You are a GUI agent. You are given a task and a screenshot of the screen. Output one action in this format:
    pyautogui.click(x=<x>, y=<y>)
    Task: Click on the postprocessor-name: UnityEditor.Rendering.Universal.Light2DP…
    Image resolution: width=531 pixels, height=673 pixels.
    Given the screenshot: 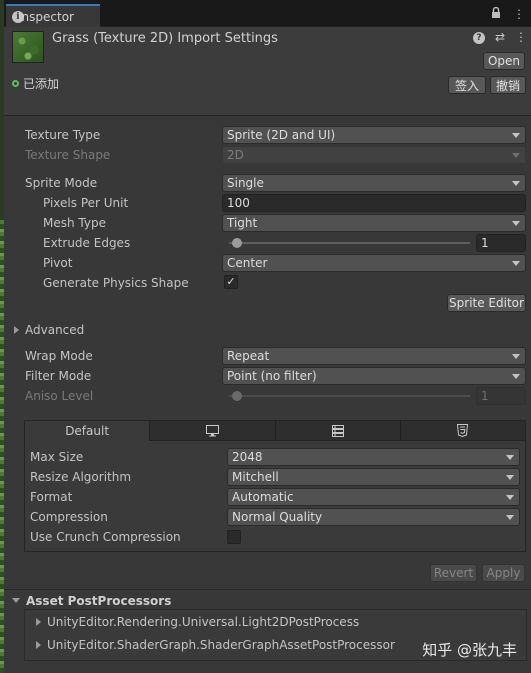 What is the action you would take?
    pyautogui.click(x=203, y=622)
    